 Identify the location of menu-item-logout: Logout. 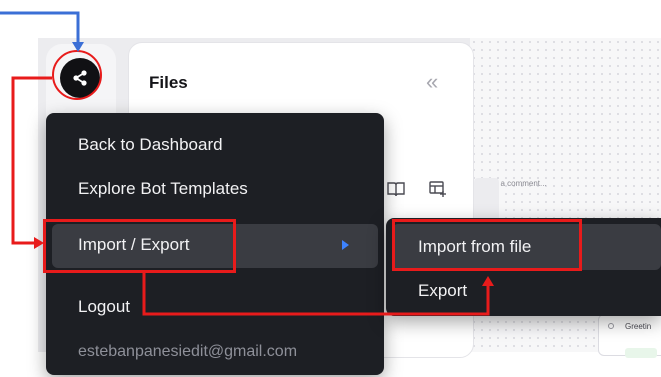
(215, 308).